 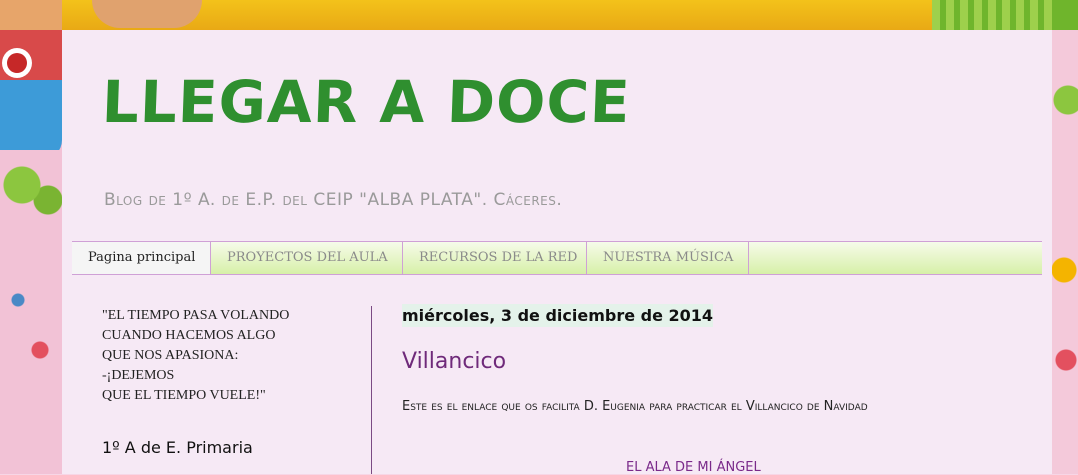 I want to click on quote-line: "EL TIEMPO PASA VOLANDO, so click(x=196, y=315).